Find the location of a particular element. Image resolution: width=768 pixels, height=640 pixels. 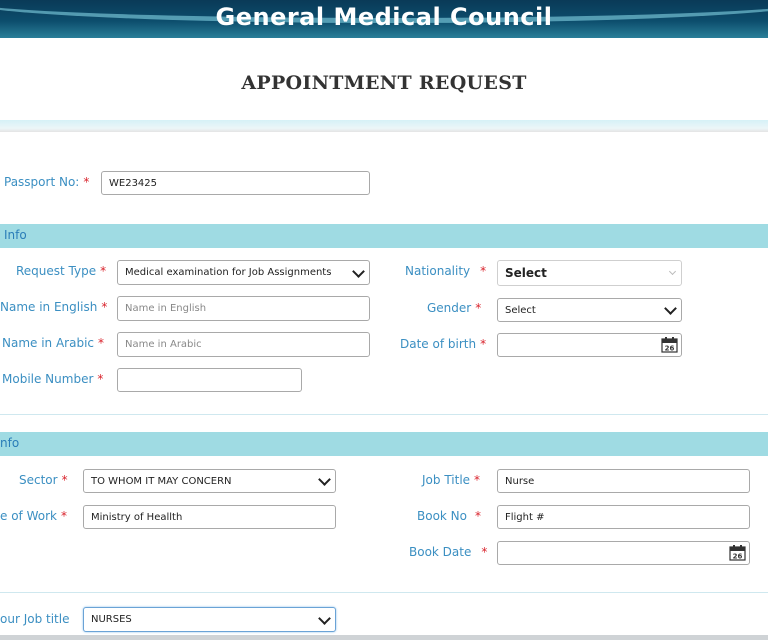

site-title: General Medical Council is located at coordinates (384, 17).